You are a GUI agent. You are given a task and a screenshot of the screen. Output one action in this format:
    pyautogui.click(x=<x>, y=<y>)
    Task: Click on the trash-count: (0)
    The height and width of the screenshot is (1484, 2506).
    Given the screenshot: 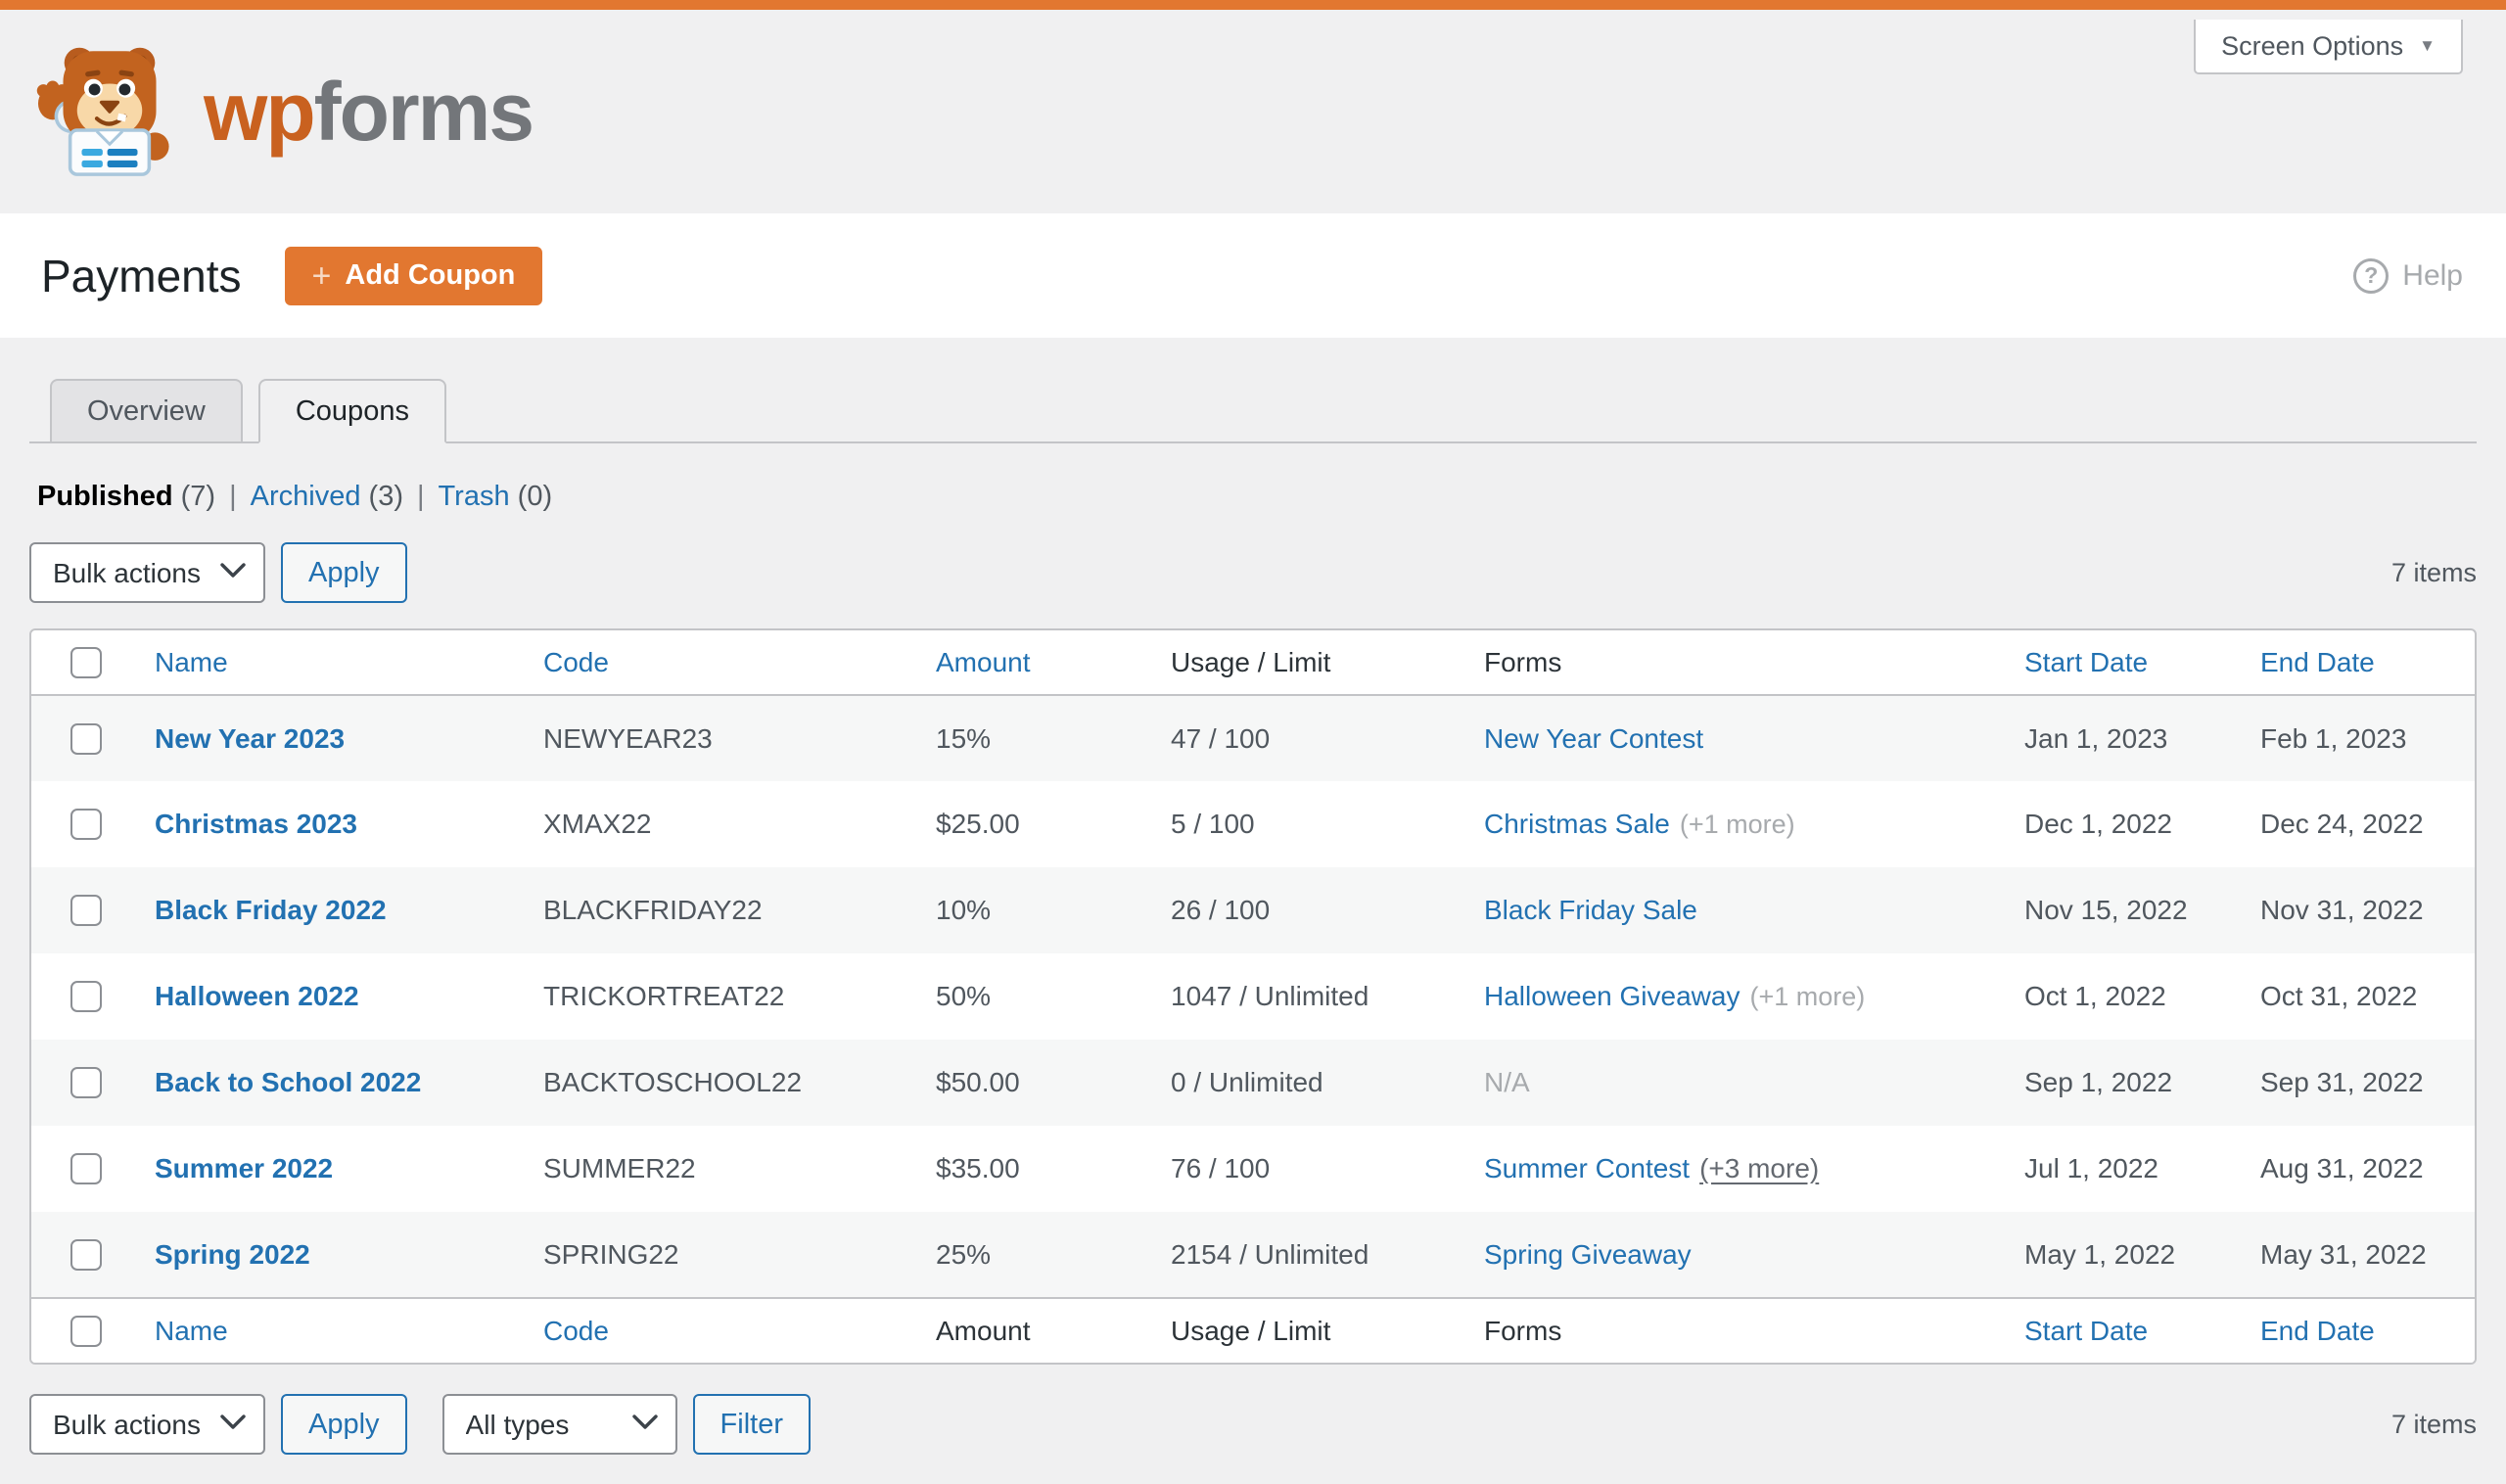 What is the action you would take?
    pyautogui.click(x=535, y=496)
    